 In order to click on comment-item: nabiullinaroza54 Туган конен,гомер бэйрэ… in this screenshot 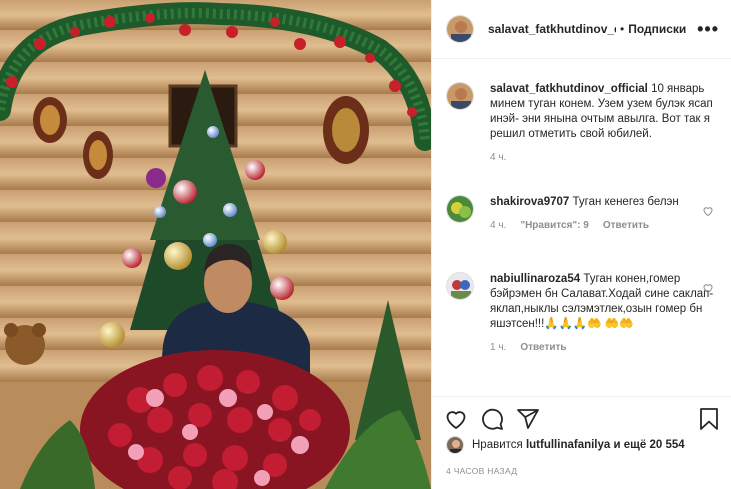, I will do `click(582, 312)`.